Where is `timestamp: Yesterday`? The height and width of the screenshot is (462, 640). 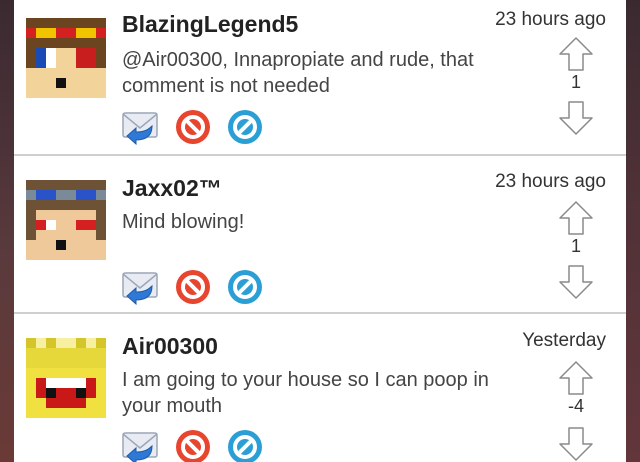
timestamp: Yesterday is located at coordinates (564, 340).